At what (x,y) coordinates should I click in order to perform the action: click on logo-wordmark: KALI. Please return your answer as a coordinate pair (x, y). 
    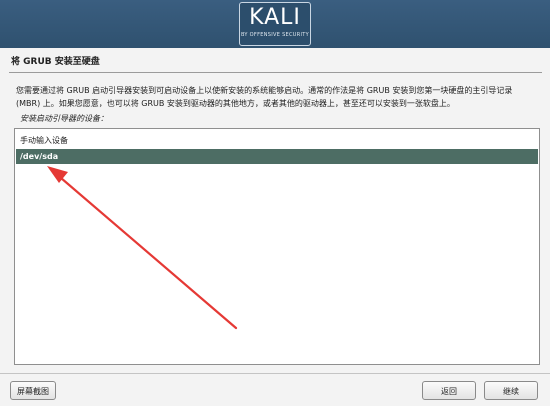
    Looking at the image, I should click on (275, 17).